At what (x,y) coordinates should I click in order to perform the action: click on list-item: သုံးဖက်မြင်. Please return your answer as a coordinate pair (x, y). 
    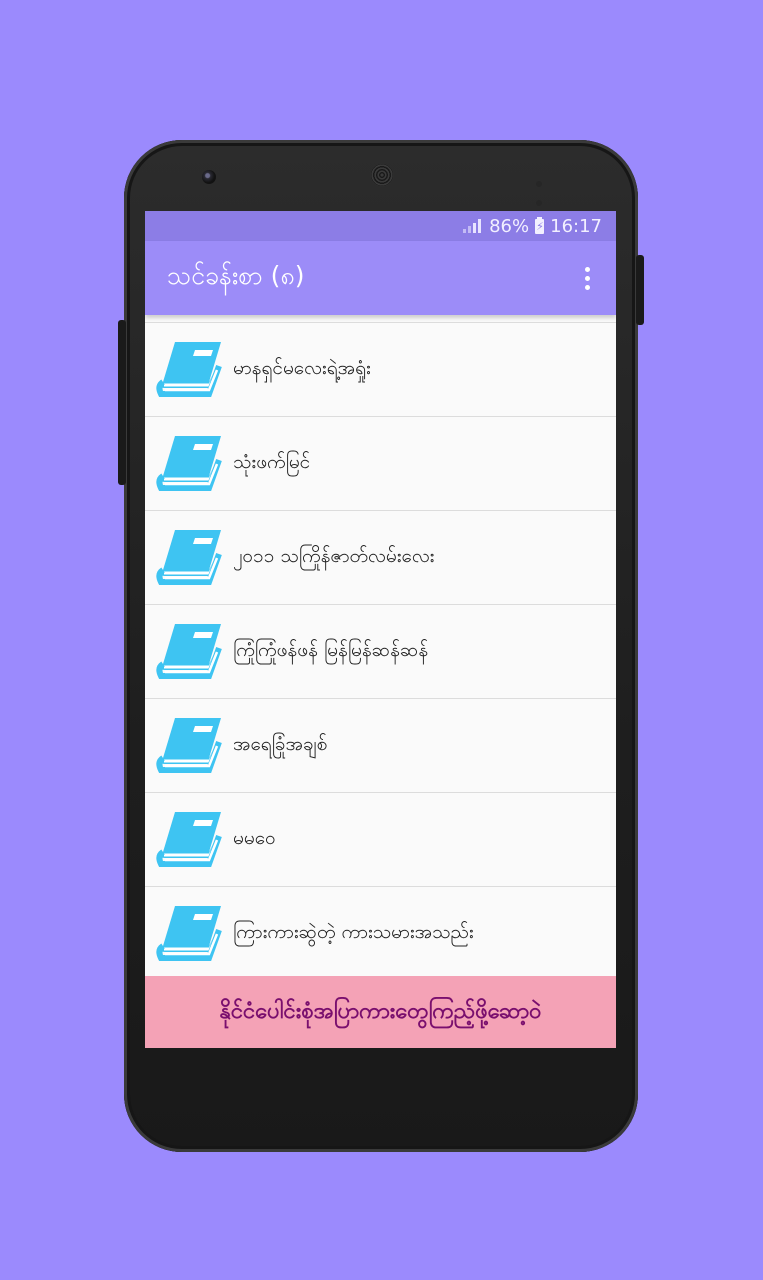
    Looking at the image, I should click on (380, 464).